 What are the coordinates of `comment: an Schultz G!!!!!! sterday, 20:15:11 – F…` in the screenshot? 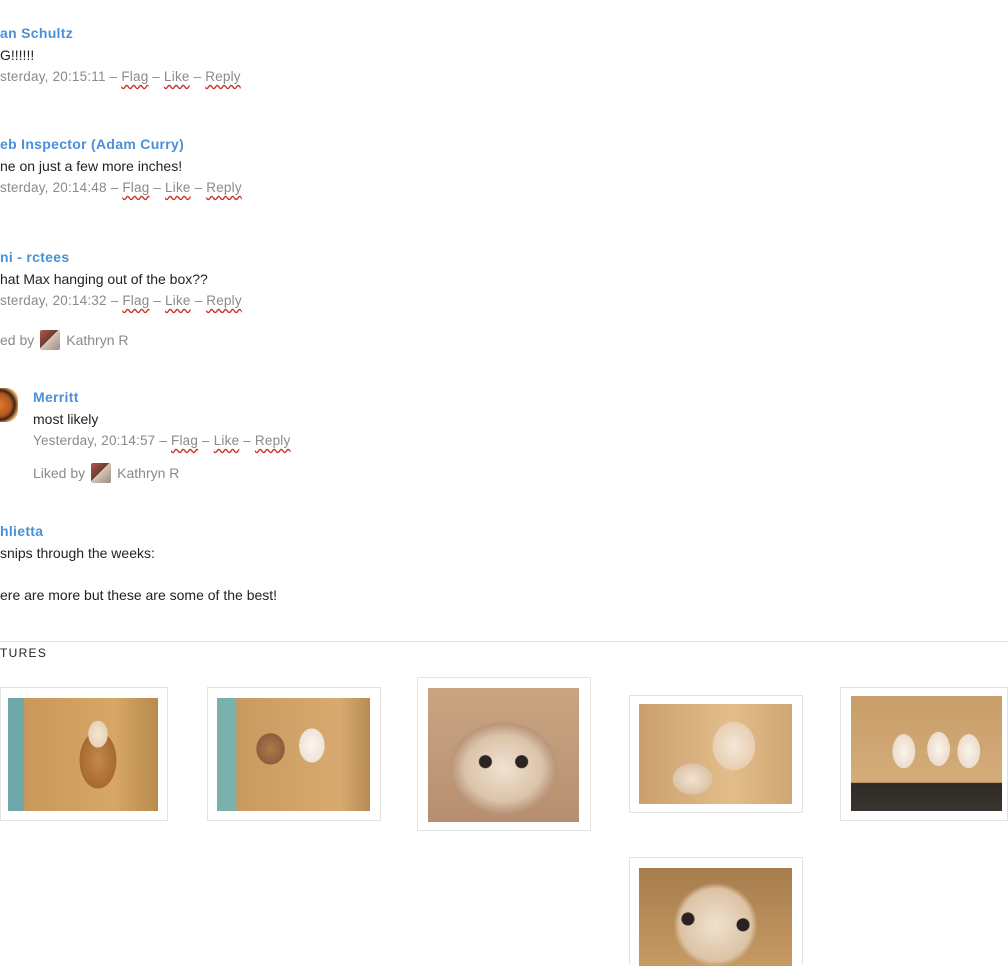 It's located at (120, 55).